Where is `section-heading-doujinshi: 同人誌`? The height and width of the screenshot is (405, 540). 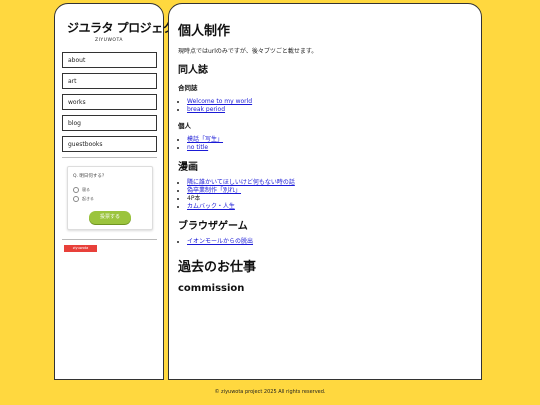 section-heading-doujinshi: 同人誌 is located at coordinates (193, 70).